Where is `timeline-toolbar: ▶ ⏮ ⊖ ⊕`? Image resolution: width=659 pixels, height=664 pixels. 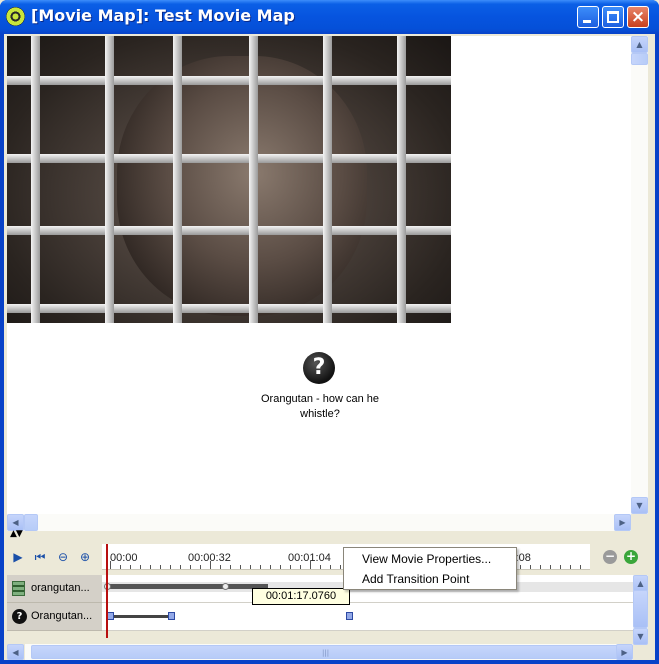
timeline-toolbar: ▶ ⏮ ⊖ ⊕ is located at coordinates (54, 557).